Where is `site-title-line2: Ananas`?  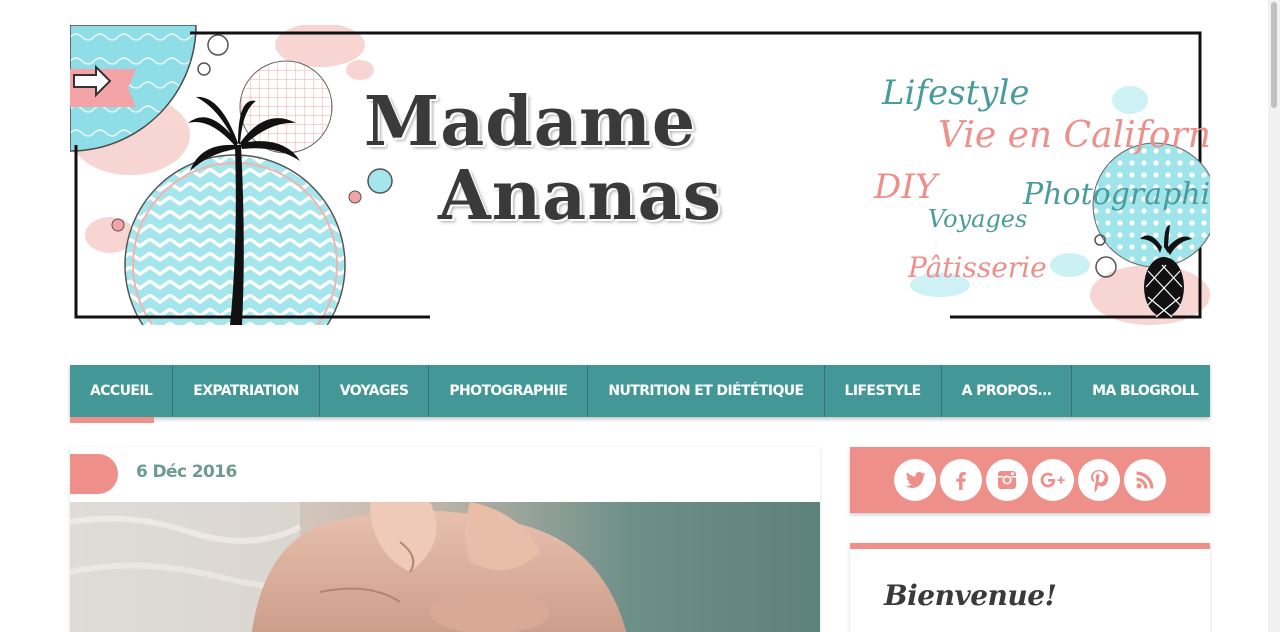 site-title-line2: Ananas is located at coordinates (580, 196).